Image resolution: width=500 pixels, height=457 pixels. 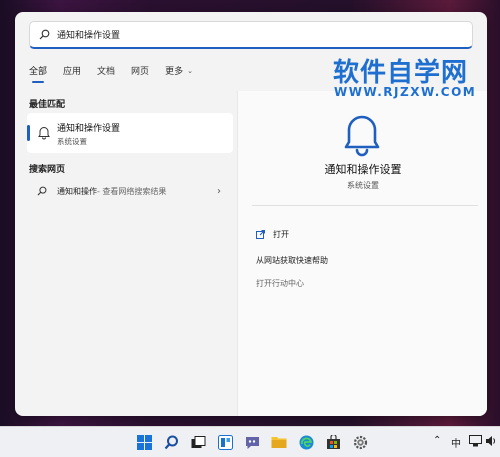 I want to click on best-match-item: 通知和操作设置 系统设置, so click(x=130, y=133).